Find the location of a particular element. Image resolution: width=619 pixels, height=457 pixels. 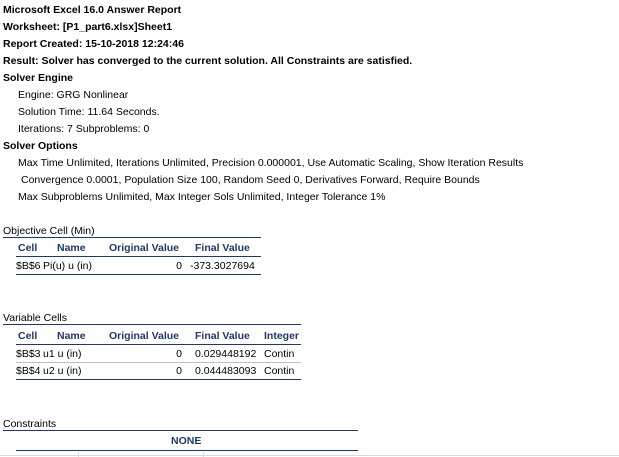

variables-col-name: Name is located at coordinates (71, 336).